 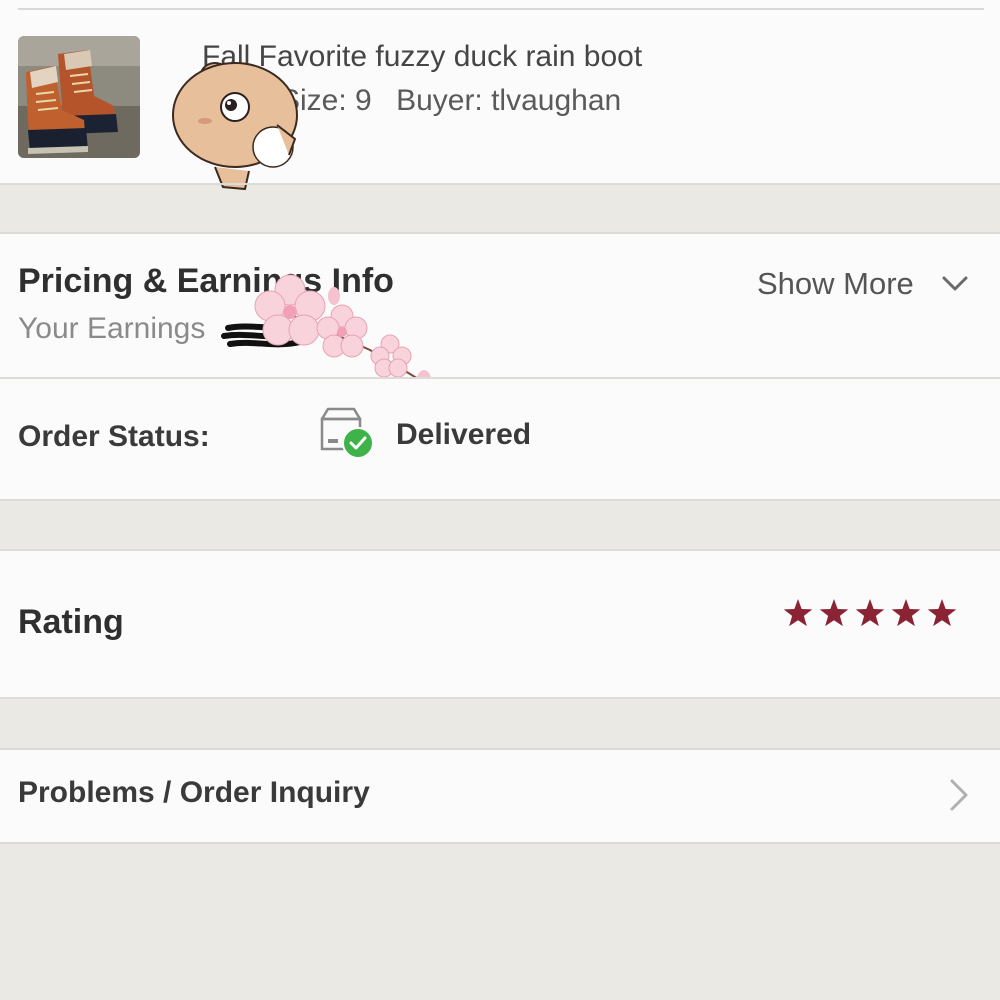 I want to click on top-divider, so click(x=501, y=9).